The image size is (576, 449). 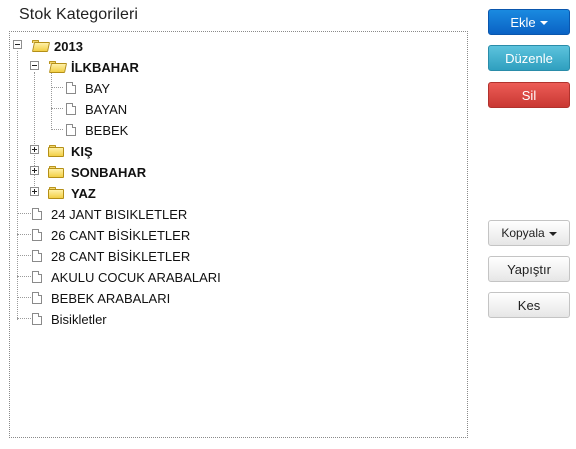 I want to click on tree-node-kis: KIŞ, so click(x=70, y=151).